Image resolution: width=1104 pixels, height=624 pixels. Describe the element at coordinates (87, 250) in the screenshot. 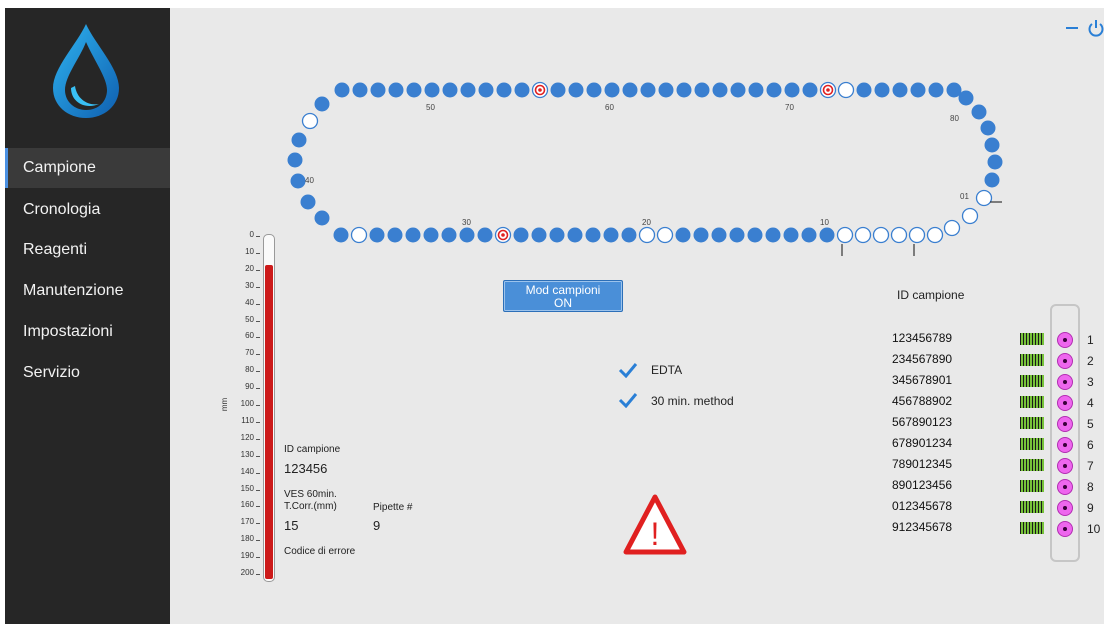

I see `sidebar-item-reagenti: Reagenti` at that location.